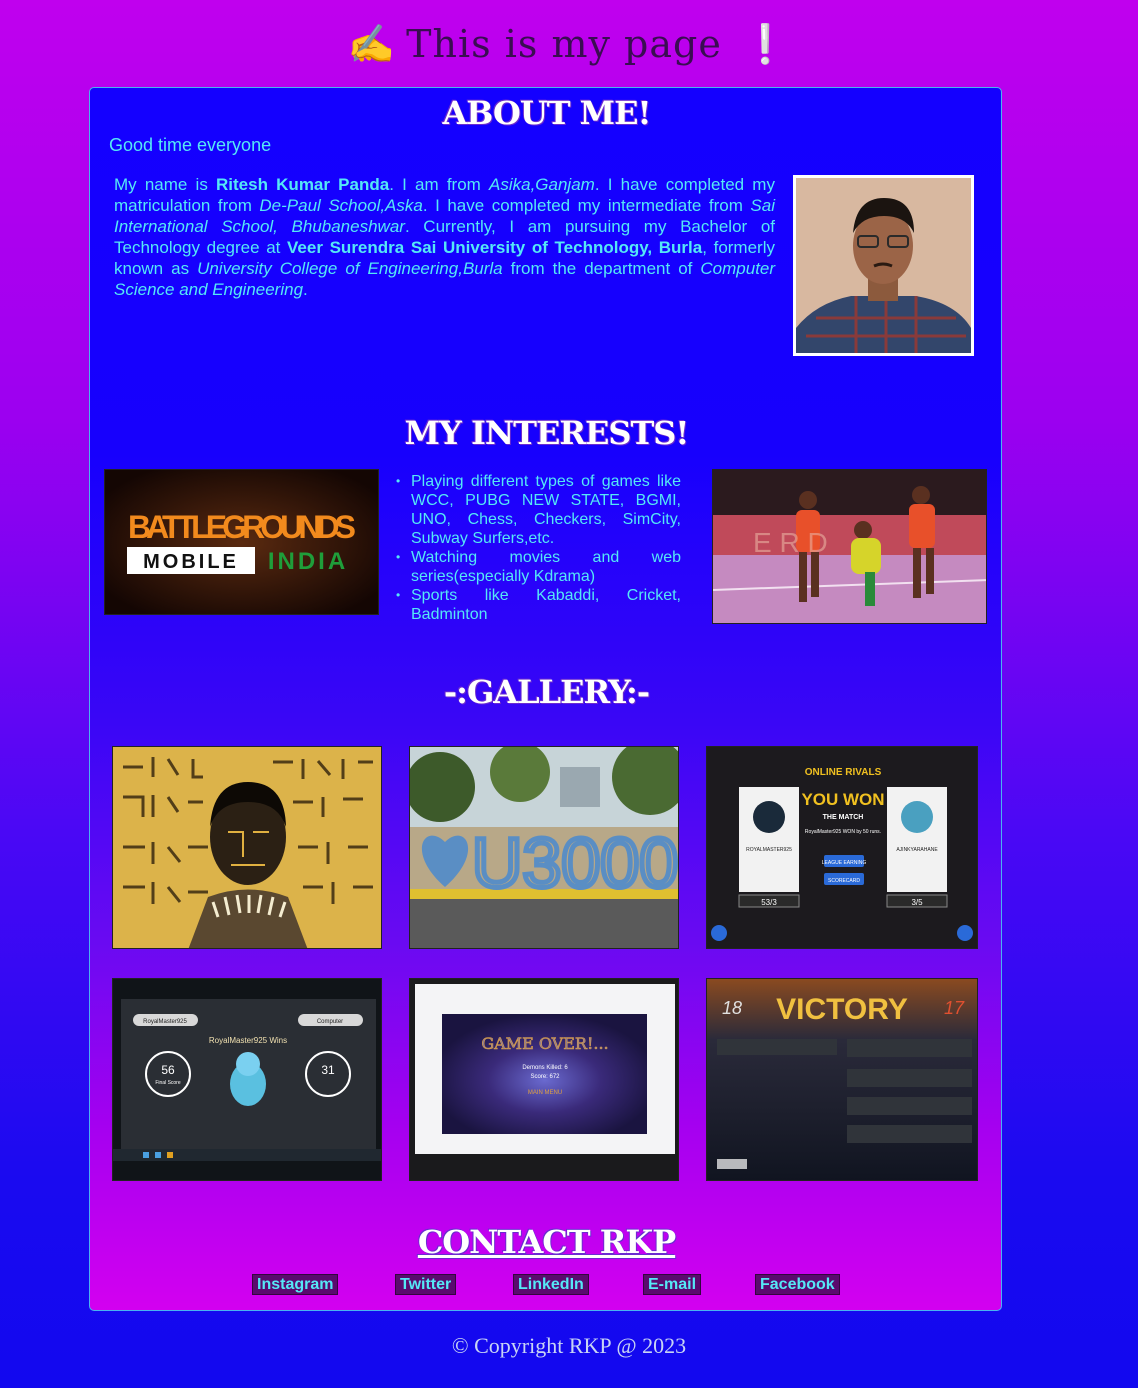 This screenshot has height=1388, width=1138. Describe the element at coordinates (849, 546) in the screenshot. I see `kabaddi-image: E R D` at that location.